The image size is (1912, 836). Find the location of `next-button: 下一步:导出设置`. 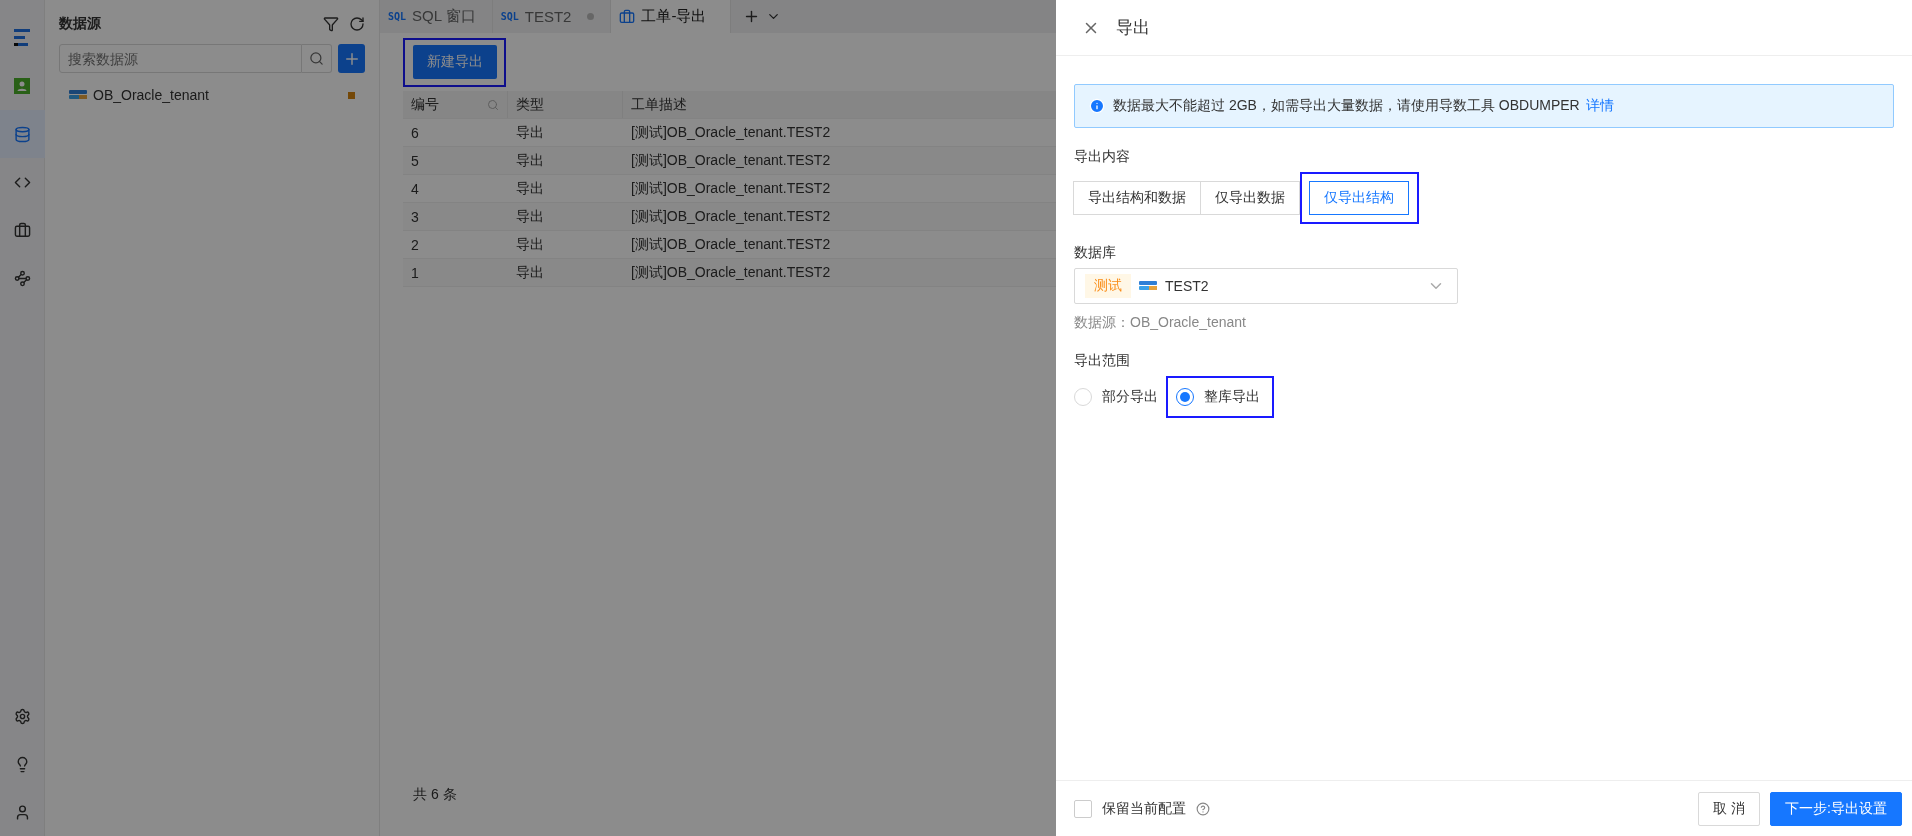

next-button: 下一步:导出设置 is located at coordinates (1836, 808).